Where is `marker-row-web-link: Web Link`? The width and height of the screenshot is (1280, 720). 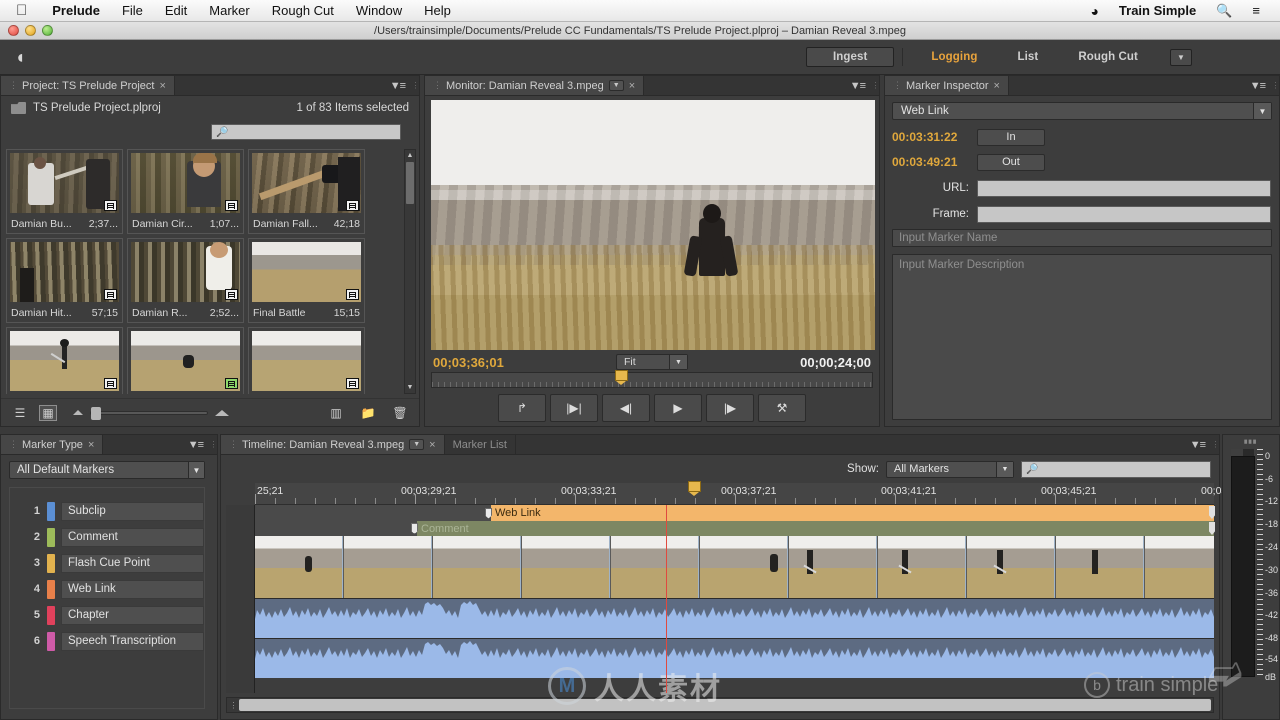 marker-row-web-link: Web Link is located at coordinates (735, 513).